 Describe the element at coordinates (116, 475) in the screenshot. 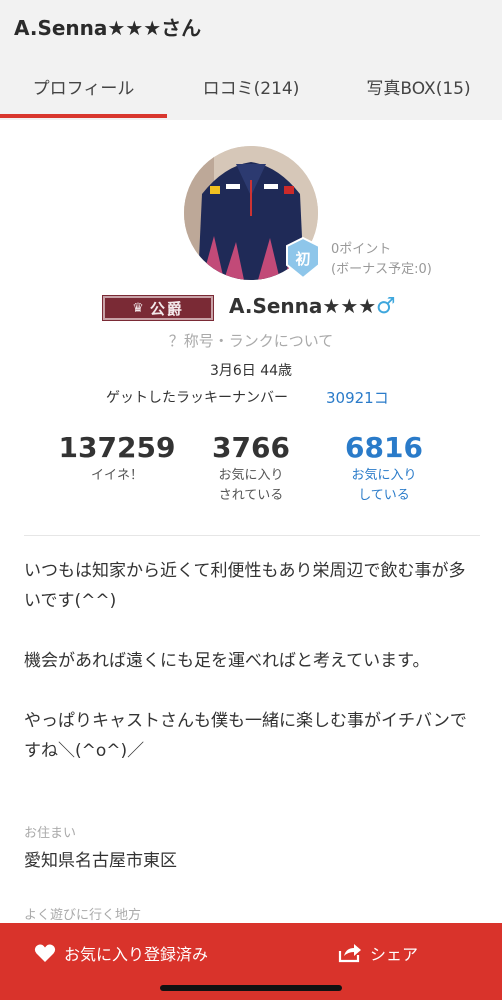

I see `stat-likes-label: イイネ！` at that location.